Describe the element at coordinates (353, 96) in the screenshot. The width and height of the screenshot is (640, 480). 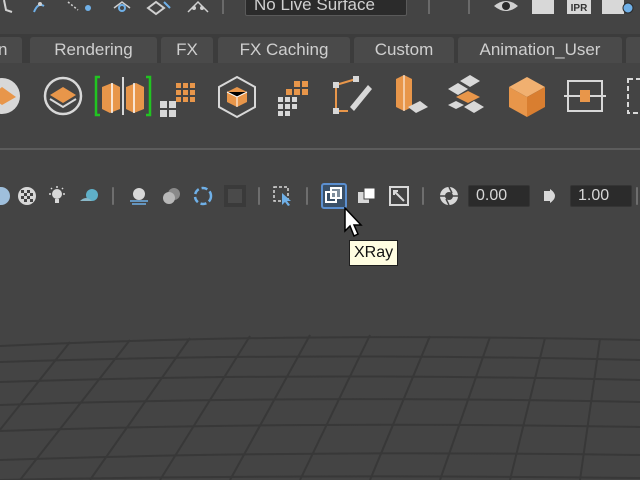
I see `pen-curve-icon` at that location.